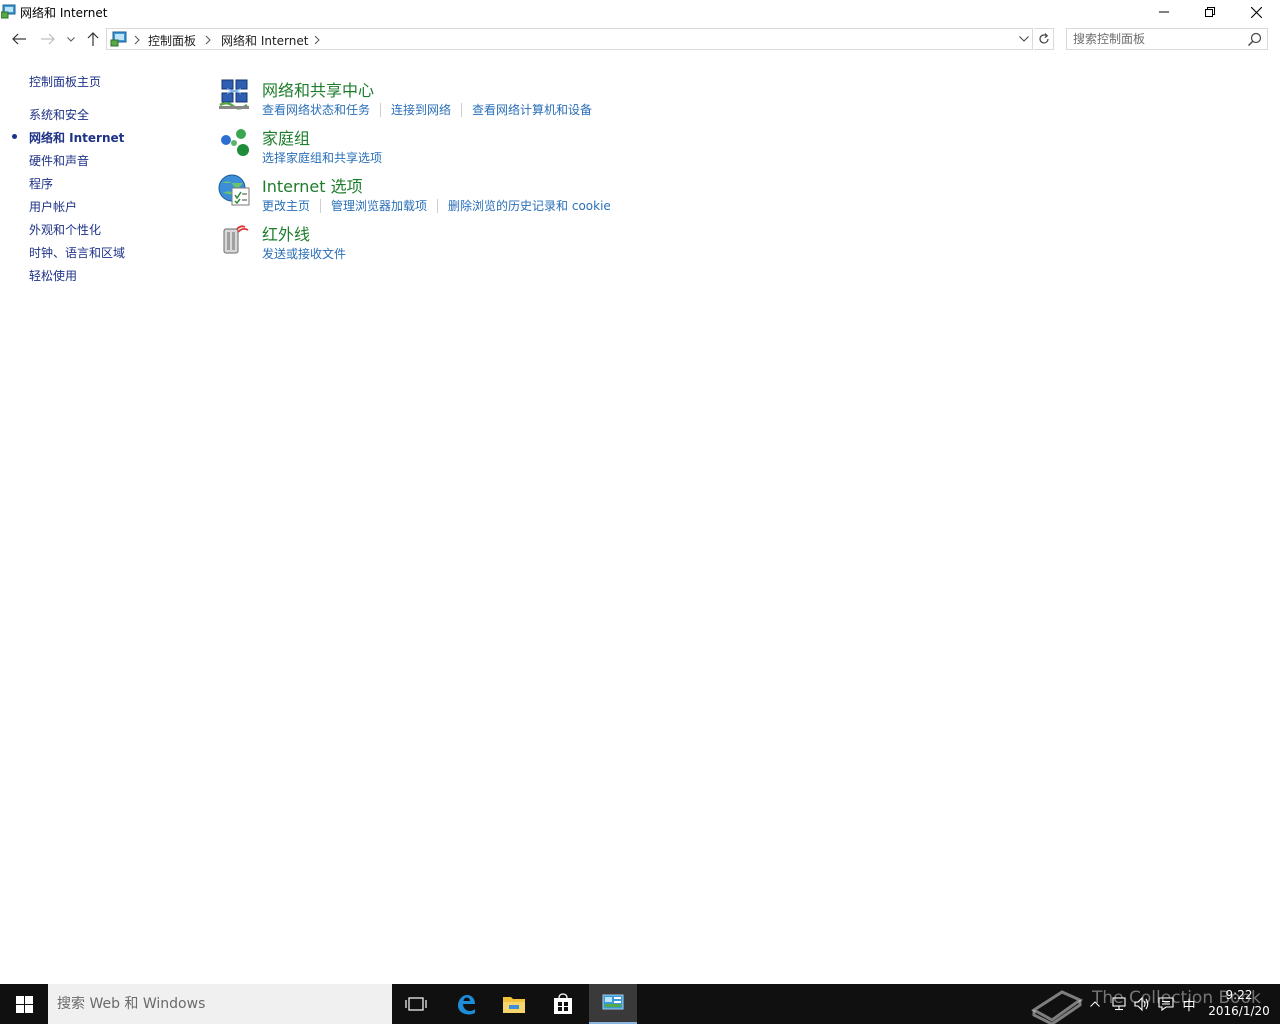 The width and height of the screenshot is (1280, 1024). I want to click on send-receive-files-link: 发送或接收文件, so click(304, 253).